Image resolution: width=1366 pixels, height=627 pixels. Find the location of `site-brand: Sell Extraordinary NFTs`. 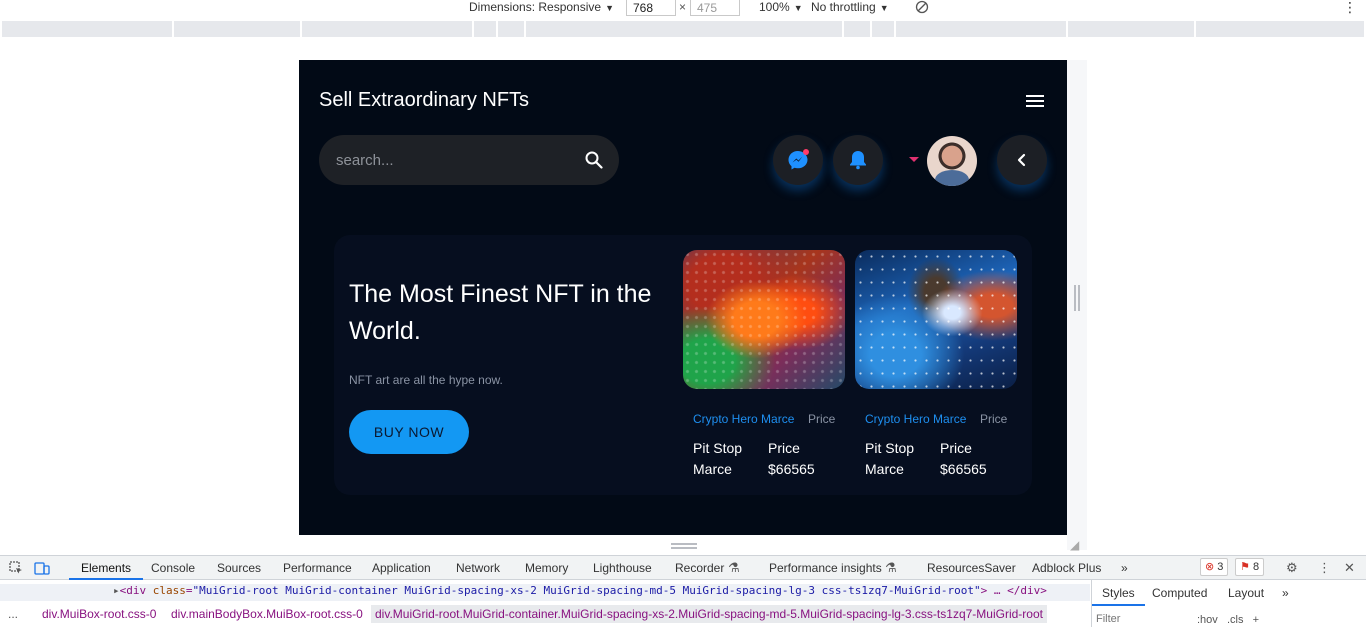

site-brand: Sell Extraordinary NFTs is located at coordinates (424, 100).